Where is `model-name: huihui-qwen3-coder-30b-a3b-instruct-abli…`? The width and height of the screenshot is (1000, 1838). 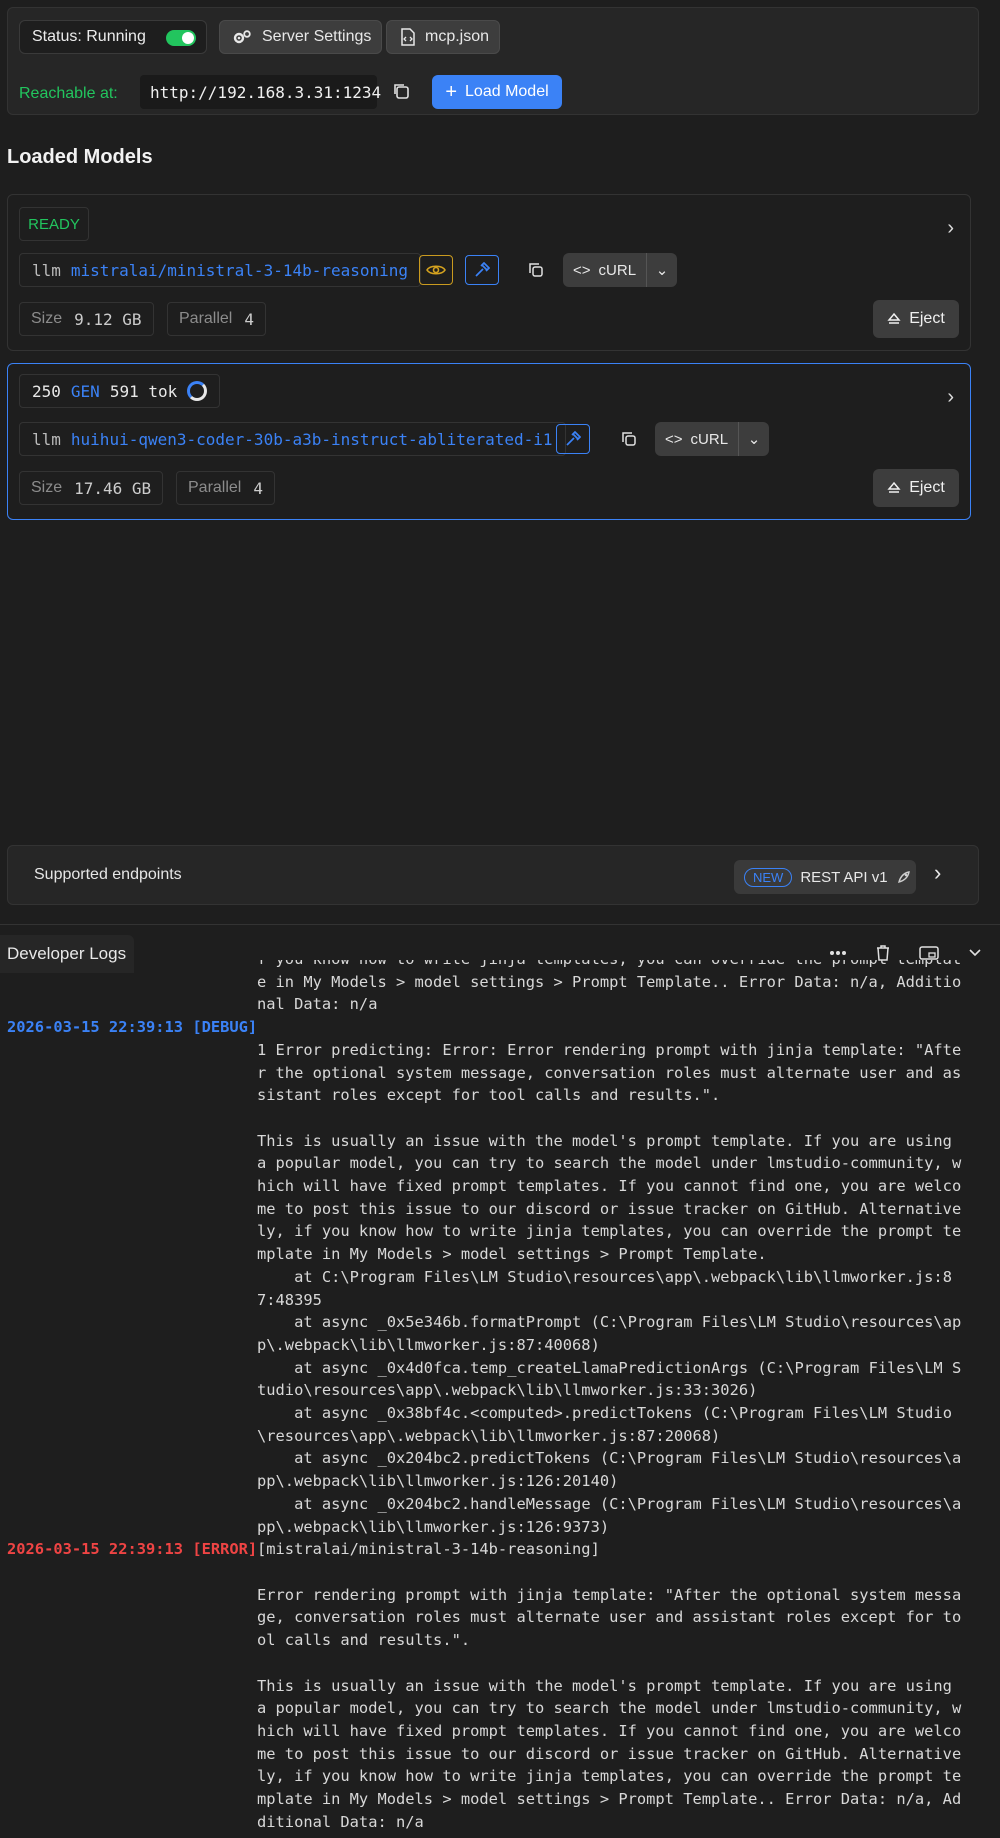 model-name: huihui-qwen3-coder-30b-a3b-instruct-abli… is located at coordinates (311, 439).